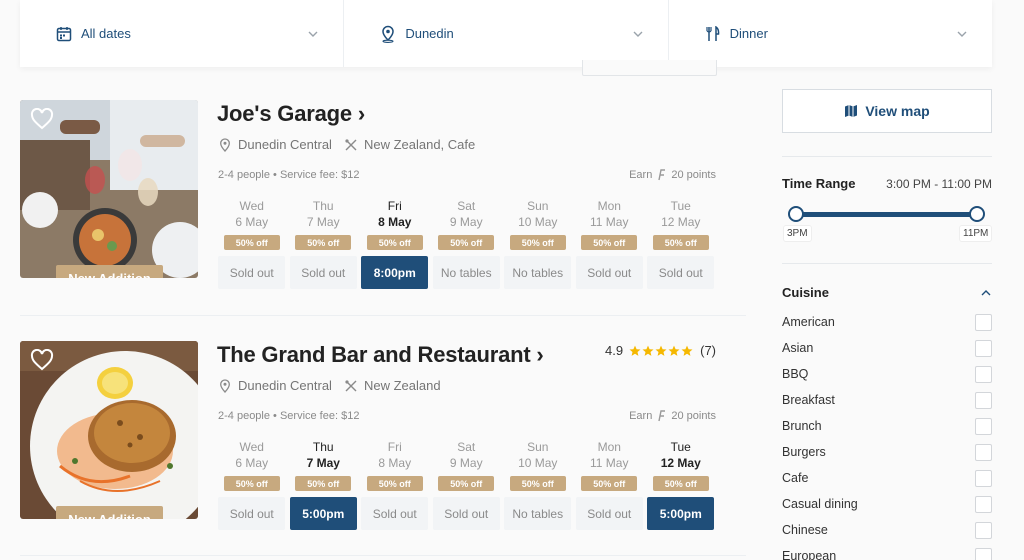 This screenshot has width=1024, height=560. What do you see at coordinates (466, 463) in the screenshot?
I see `slot-date: 9 May` at bounding box center [466, 463].